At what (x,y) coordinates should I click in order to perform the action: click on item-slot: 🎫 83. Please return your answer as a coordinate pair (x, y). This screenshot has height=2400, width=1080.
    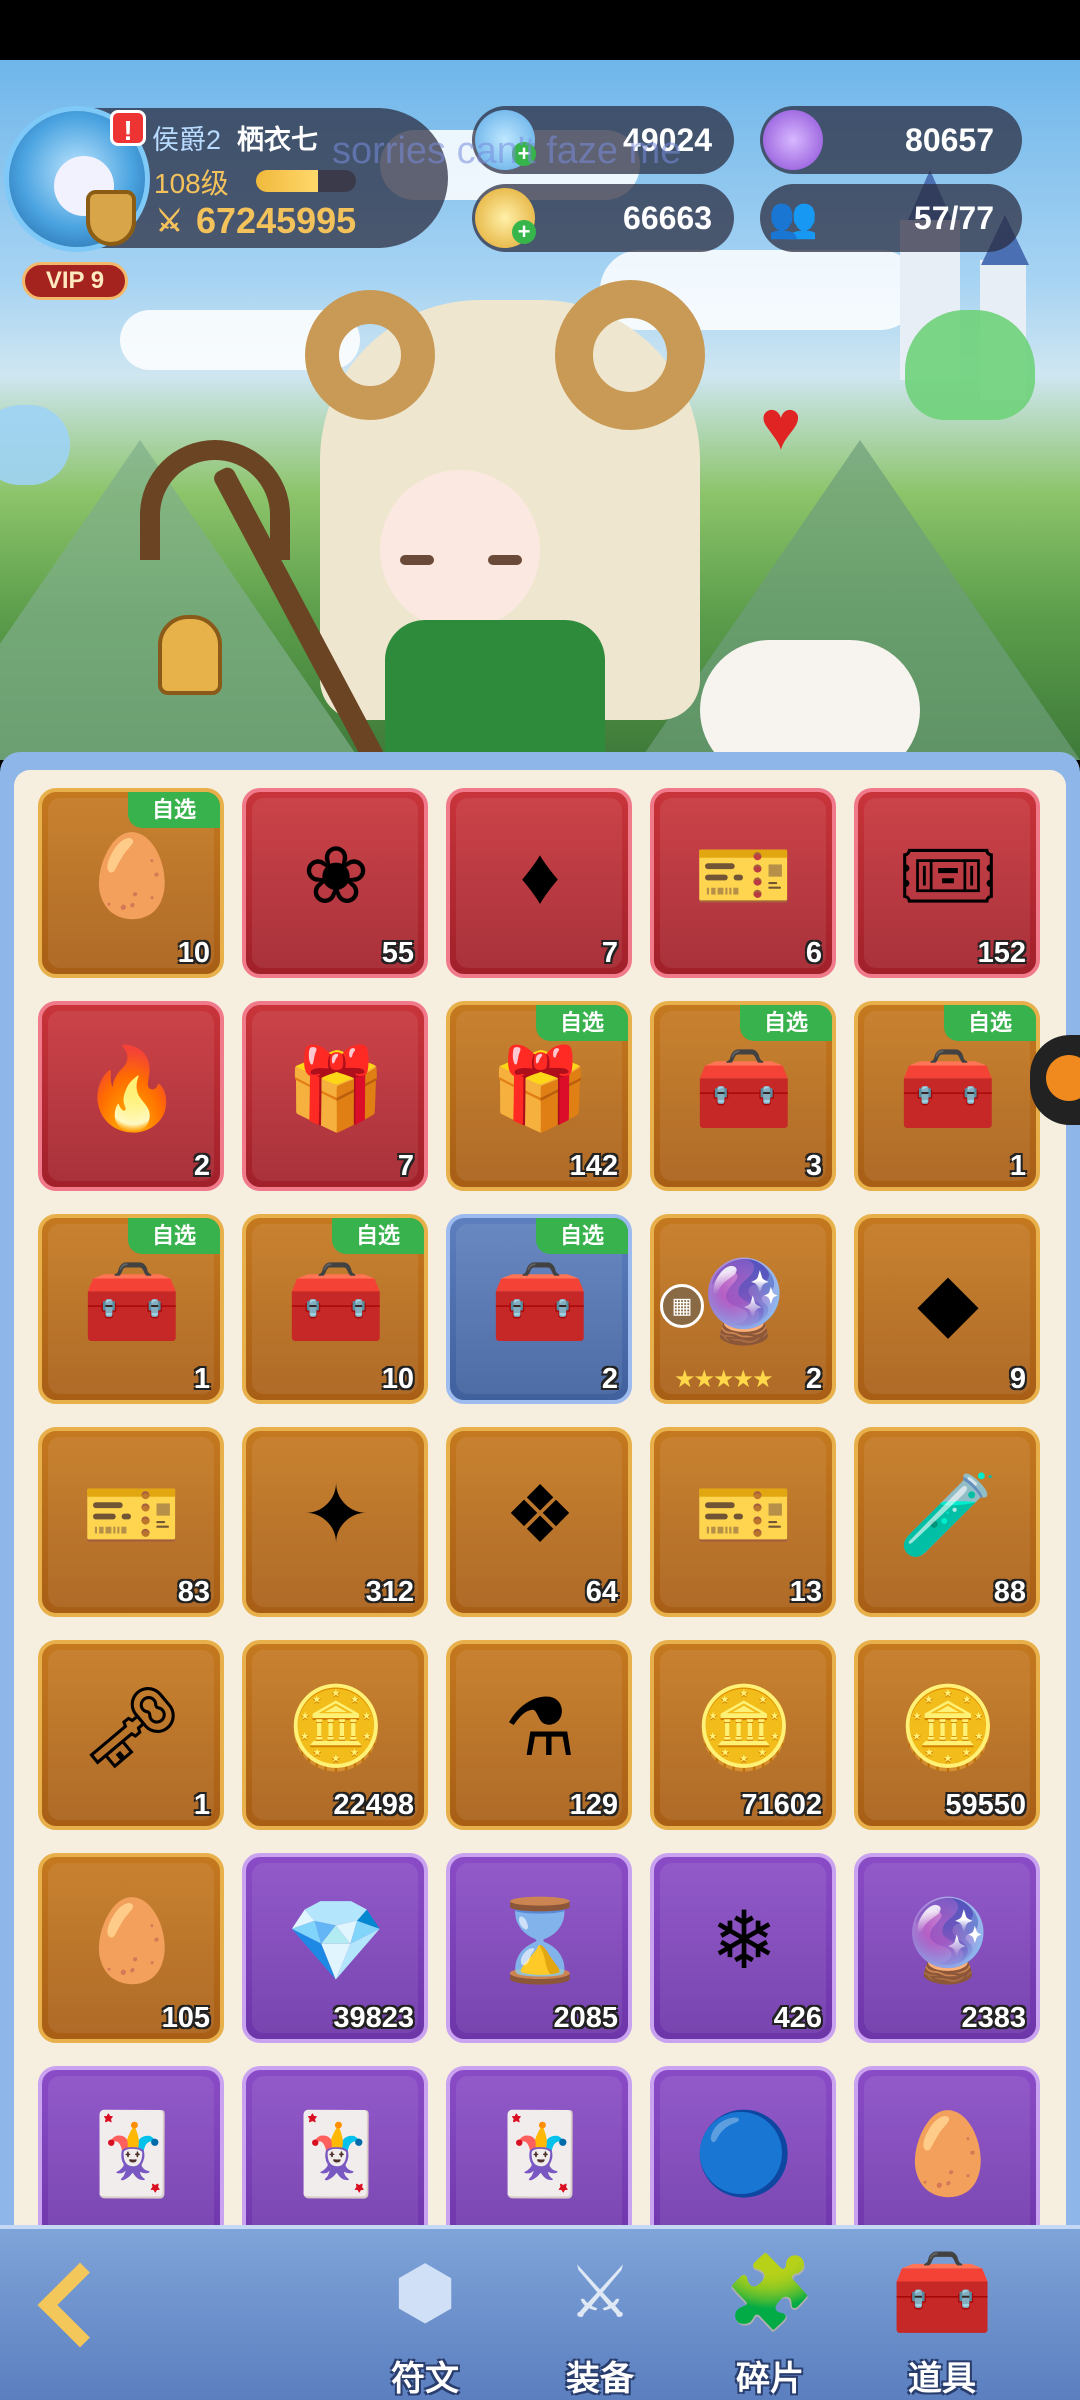
    Looking at the image, I should click on (131, 1522).